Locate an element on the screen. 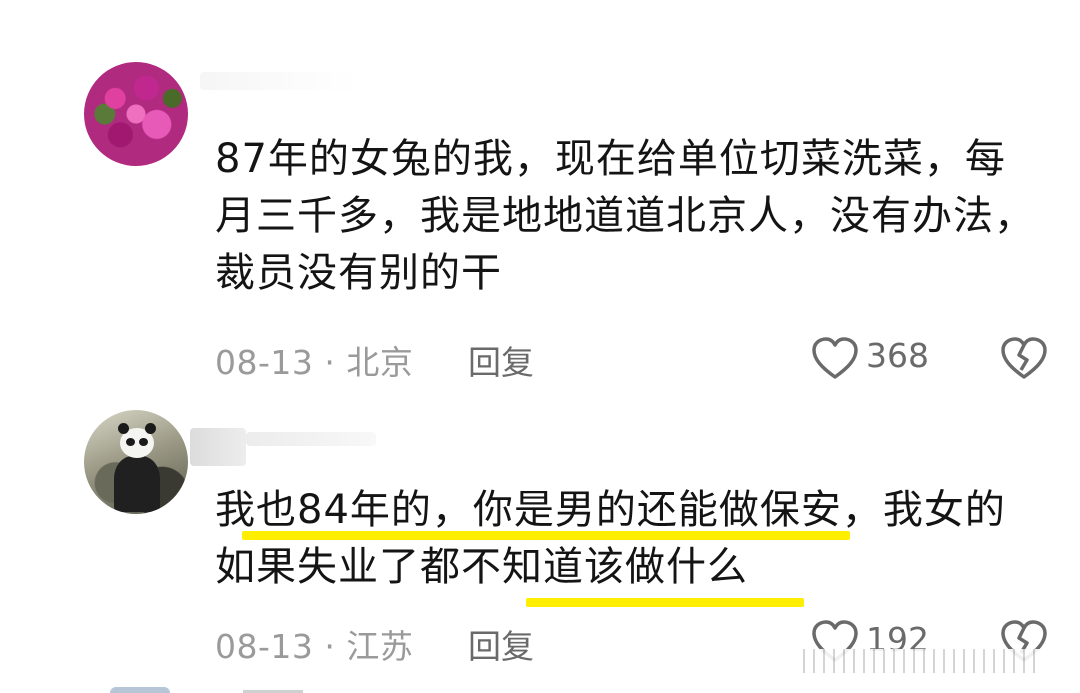 Image resolution: width=1080 pixels, height=693 pixels. highlight-underline is located at coordinates (665, 602).